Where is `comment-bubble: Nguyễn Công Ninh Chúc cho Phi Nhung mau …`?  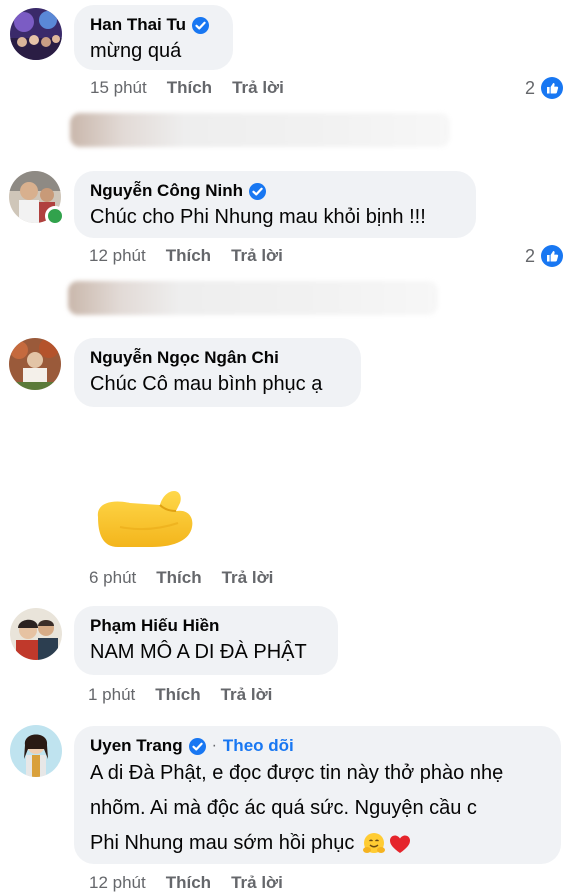
comment-bubble: Nguyễn Công Ninh Chúc cho Phi Nhung mau … is located at coordinates (275, 204).